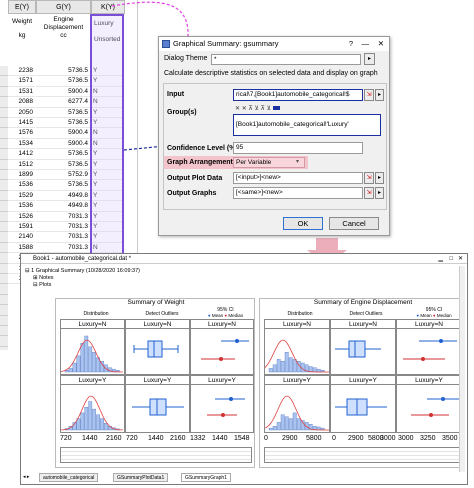 This screenshot has height=488, width=474. Describe the element at coordinates (462, 369) in the screenshot. I see `vertical-scrollbar` at that location.